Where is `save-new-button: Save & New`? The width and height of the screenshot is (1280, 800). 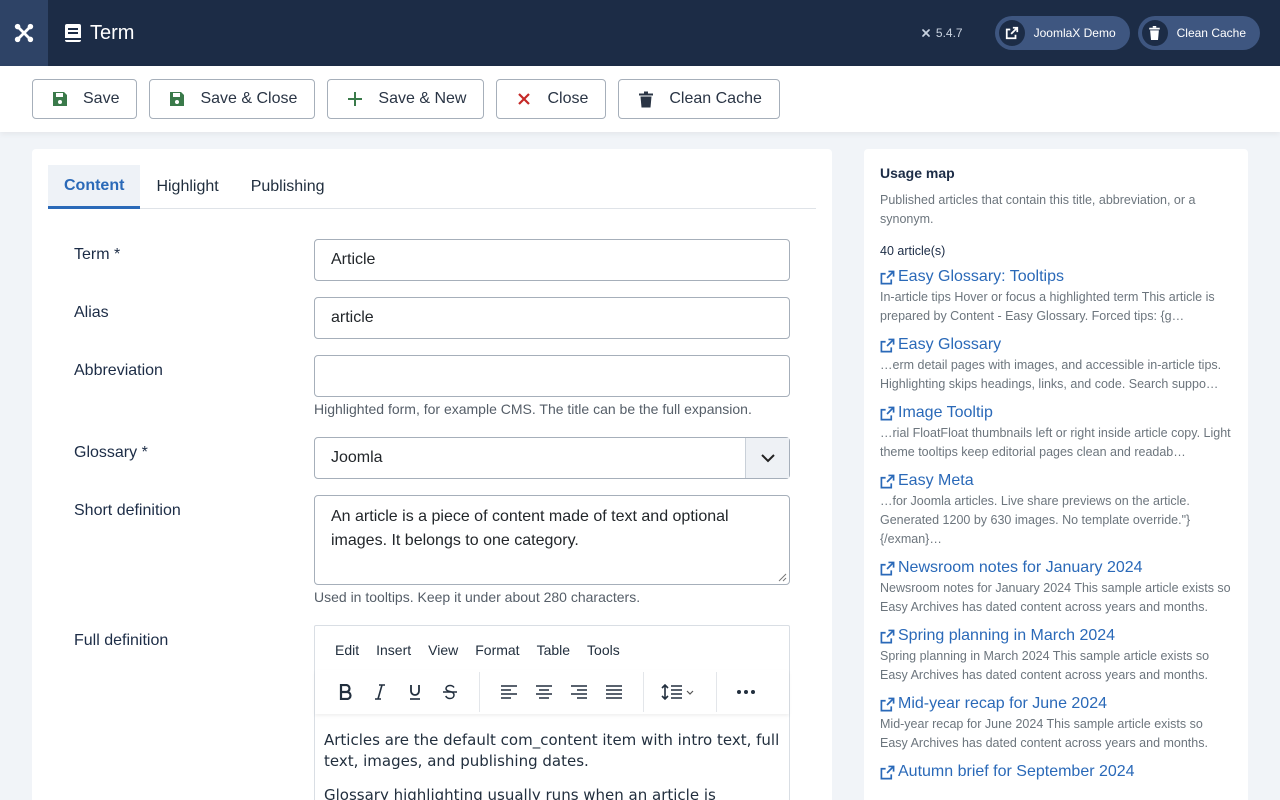
save-new-button: Save & New is located at coordinates (406, 99).